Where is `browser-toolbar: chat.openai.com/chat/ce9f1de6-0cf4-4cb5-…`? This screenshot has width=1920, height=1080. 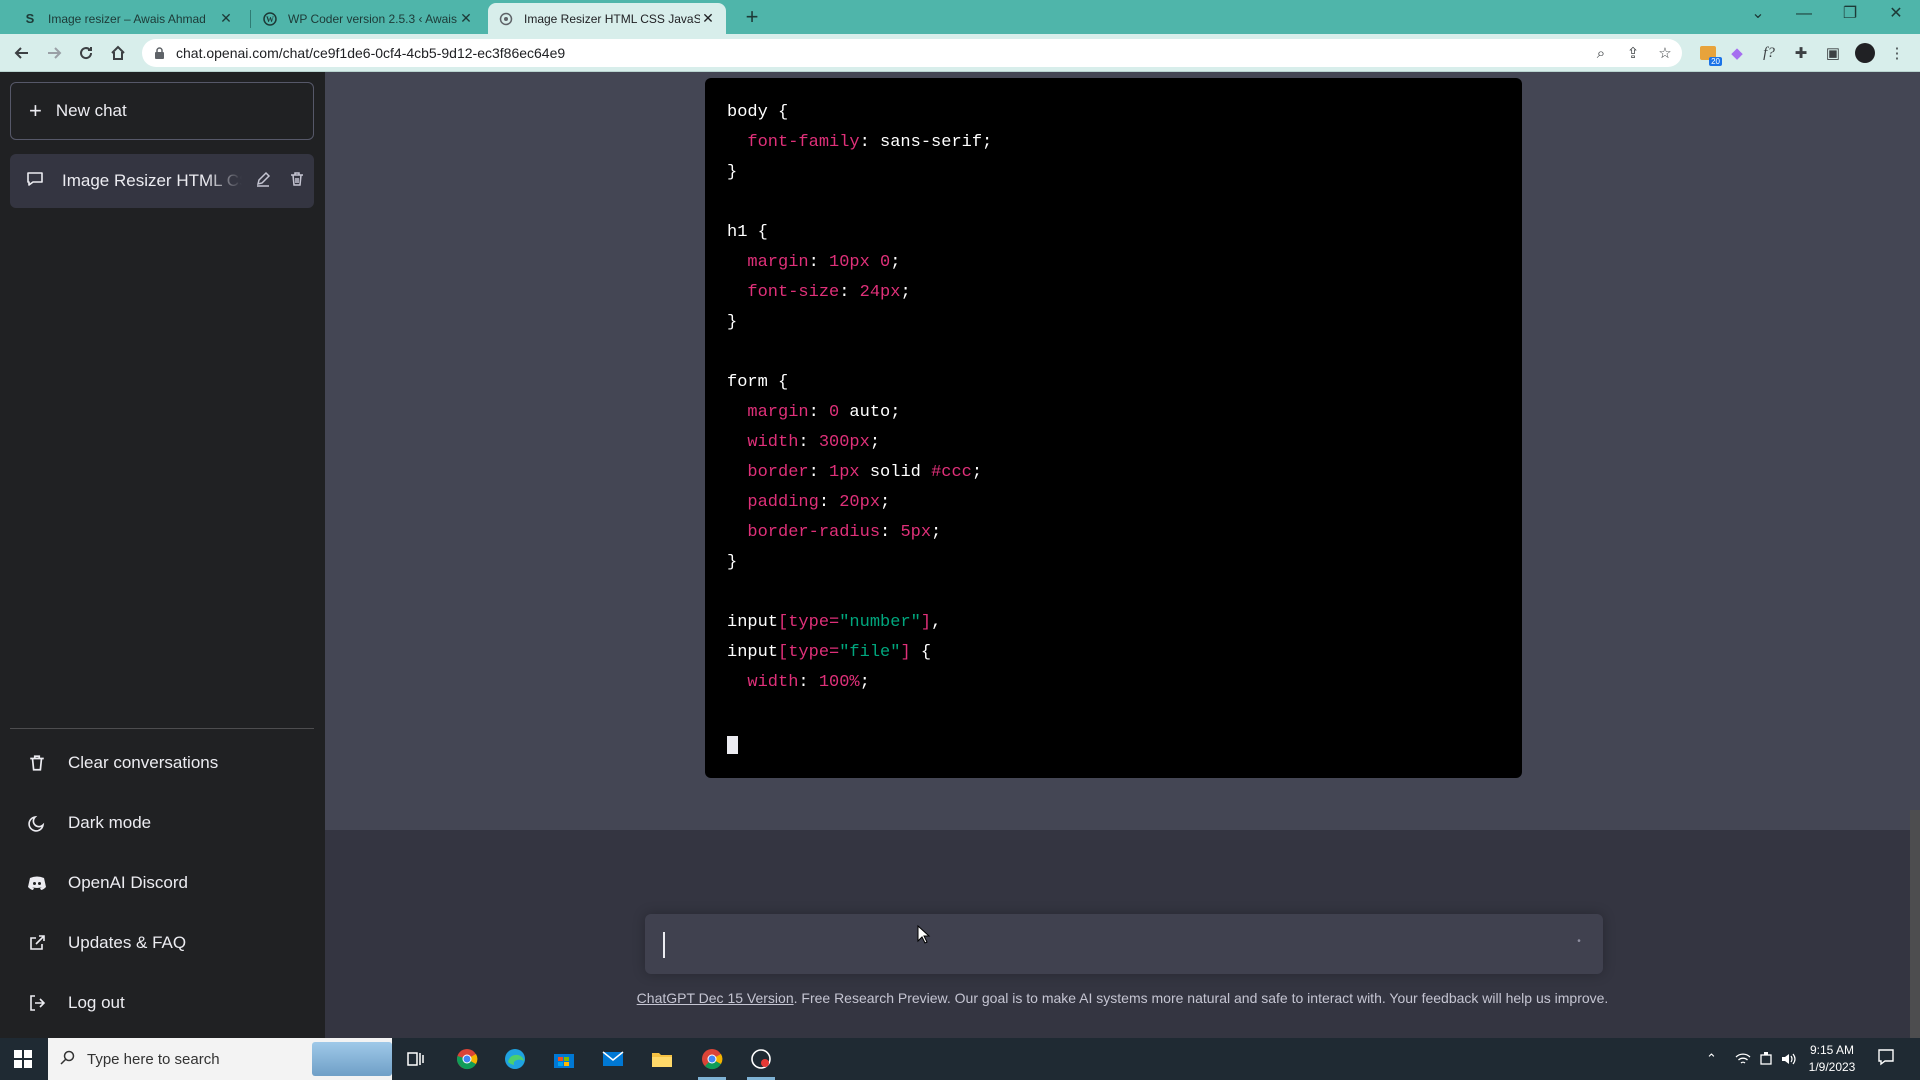
browser-toolbar: chat.openai.com/chat/ce9f1de6-0cf4-4cb5-… is located at coordinates (960, 53).